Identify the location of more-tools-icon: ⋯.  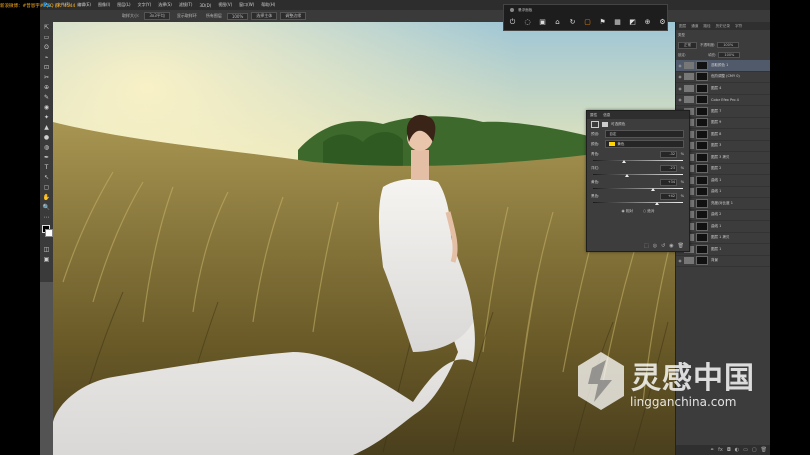
(46, 217).